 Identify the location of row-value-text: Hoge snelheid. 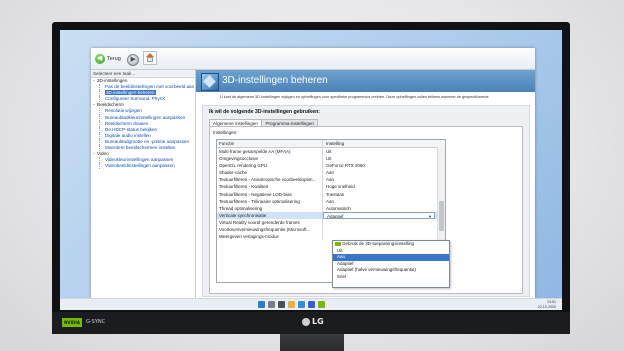
(340, 187).